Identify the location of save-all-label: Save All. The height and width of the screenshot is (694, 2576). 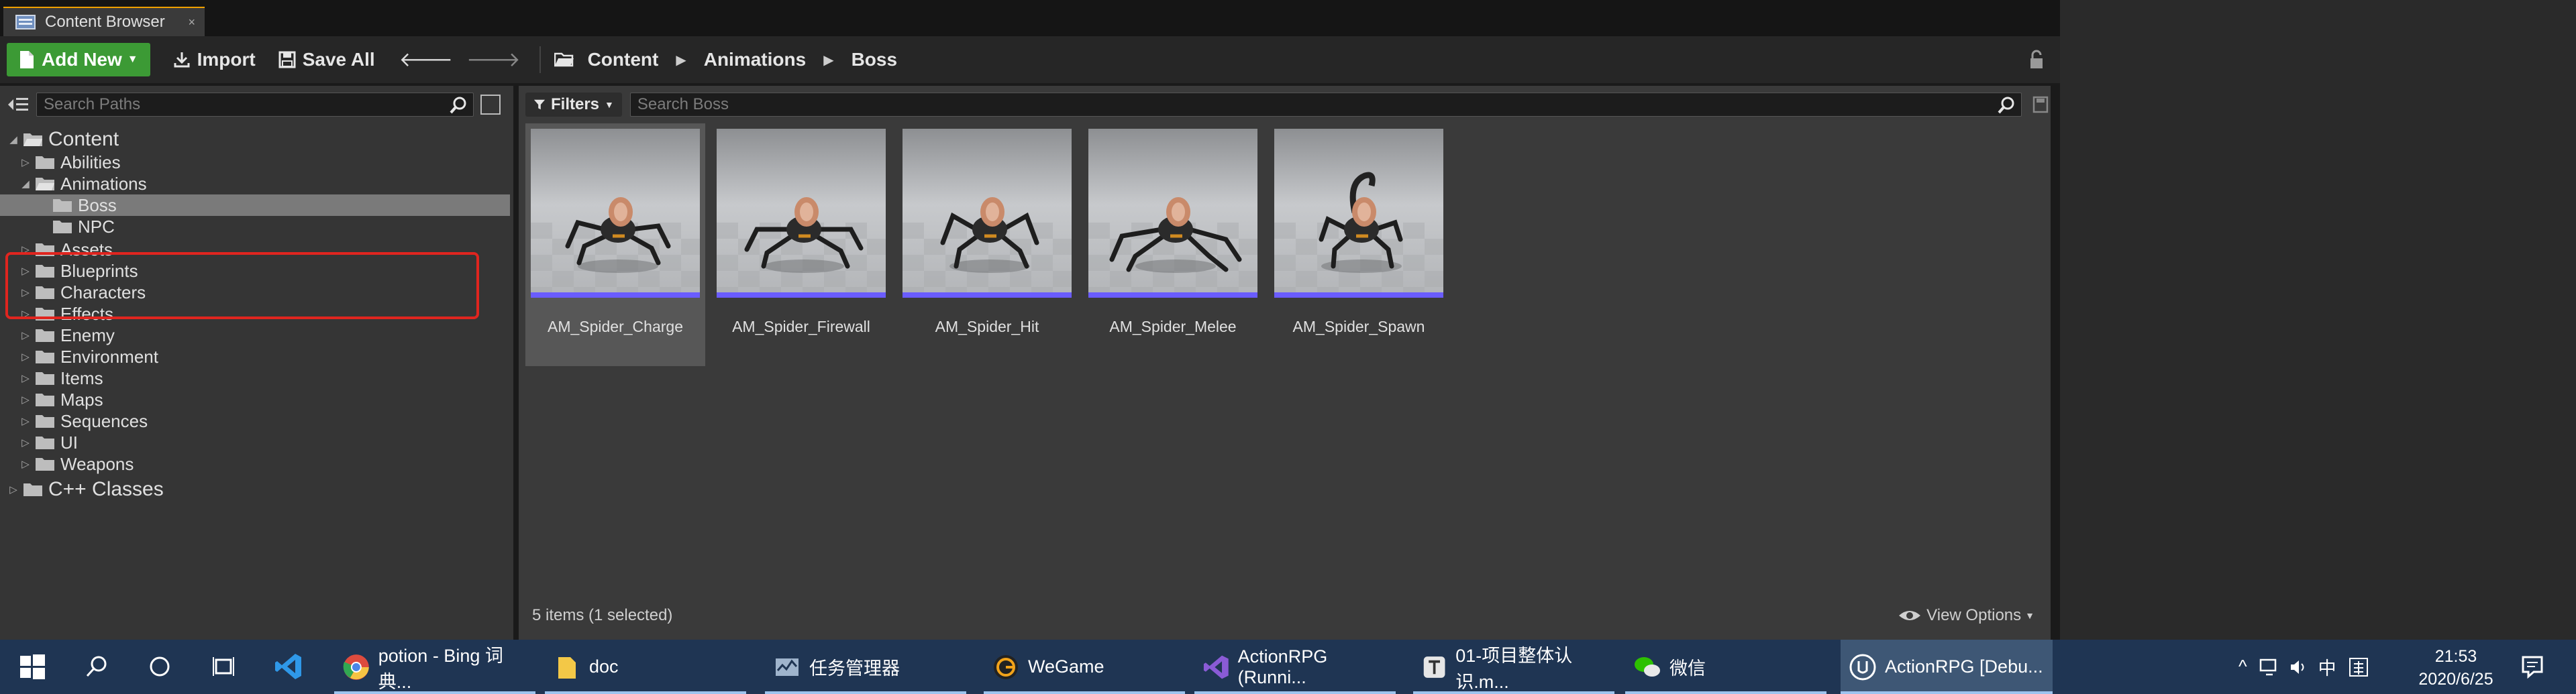
(338, 59).